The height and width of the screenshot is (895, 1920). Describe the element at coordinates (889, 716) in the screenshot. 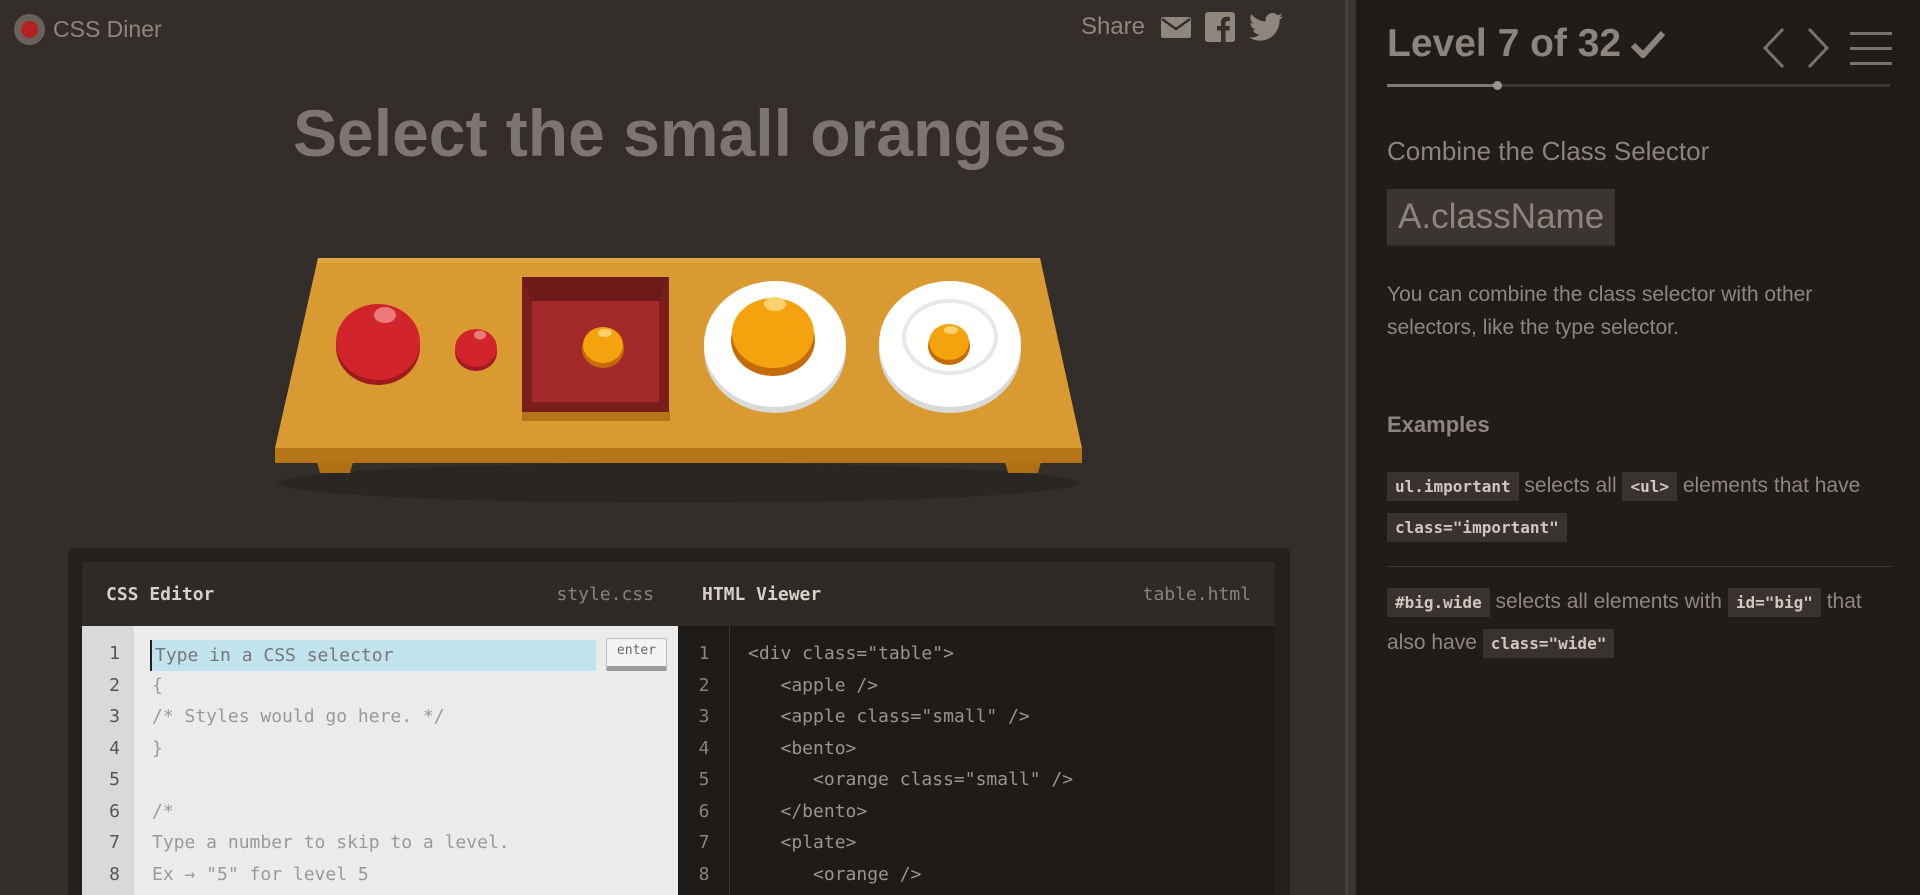

I see `html-code-line-apple-small: <apple class="small" />` at that location.